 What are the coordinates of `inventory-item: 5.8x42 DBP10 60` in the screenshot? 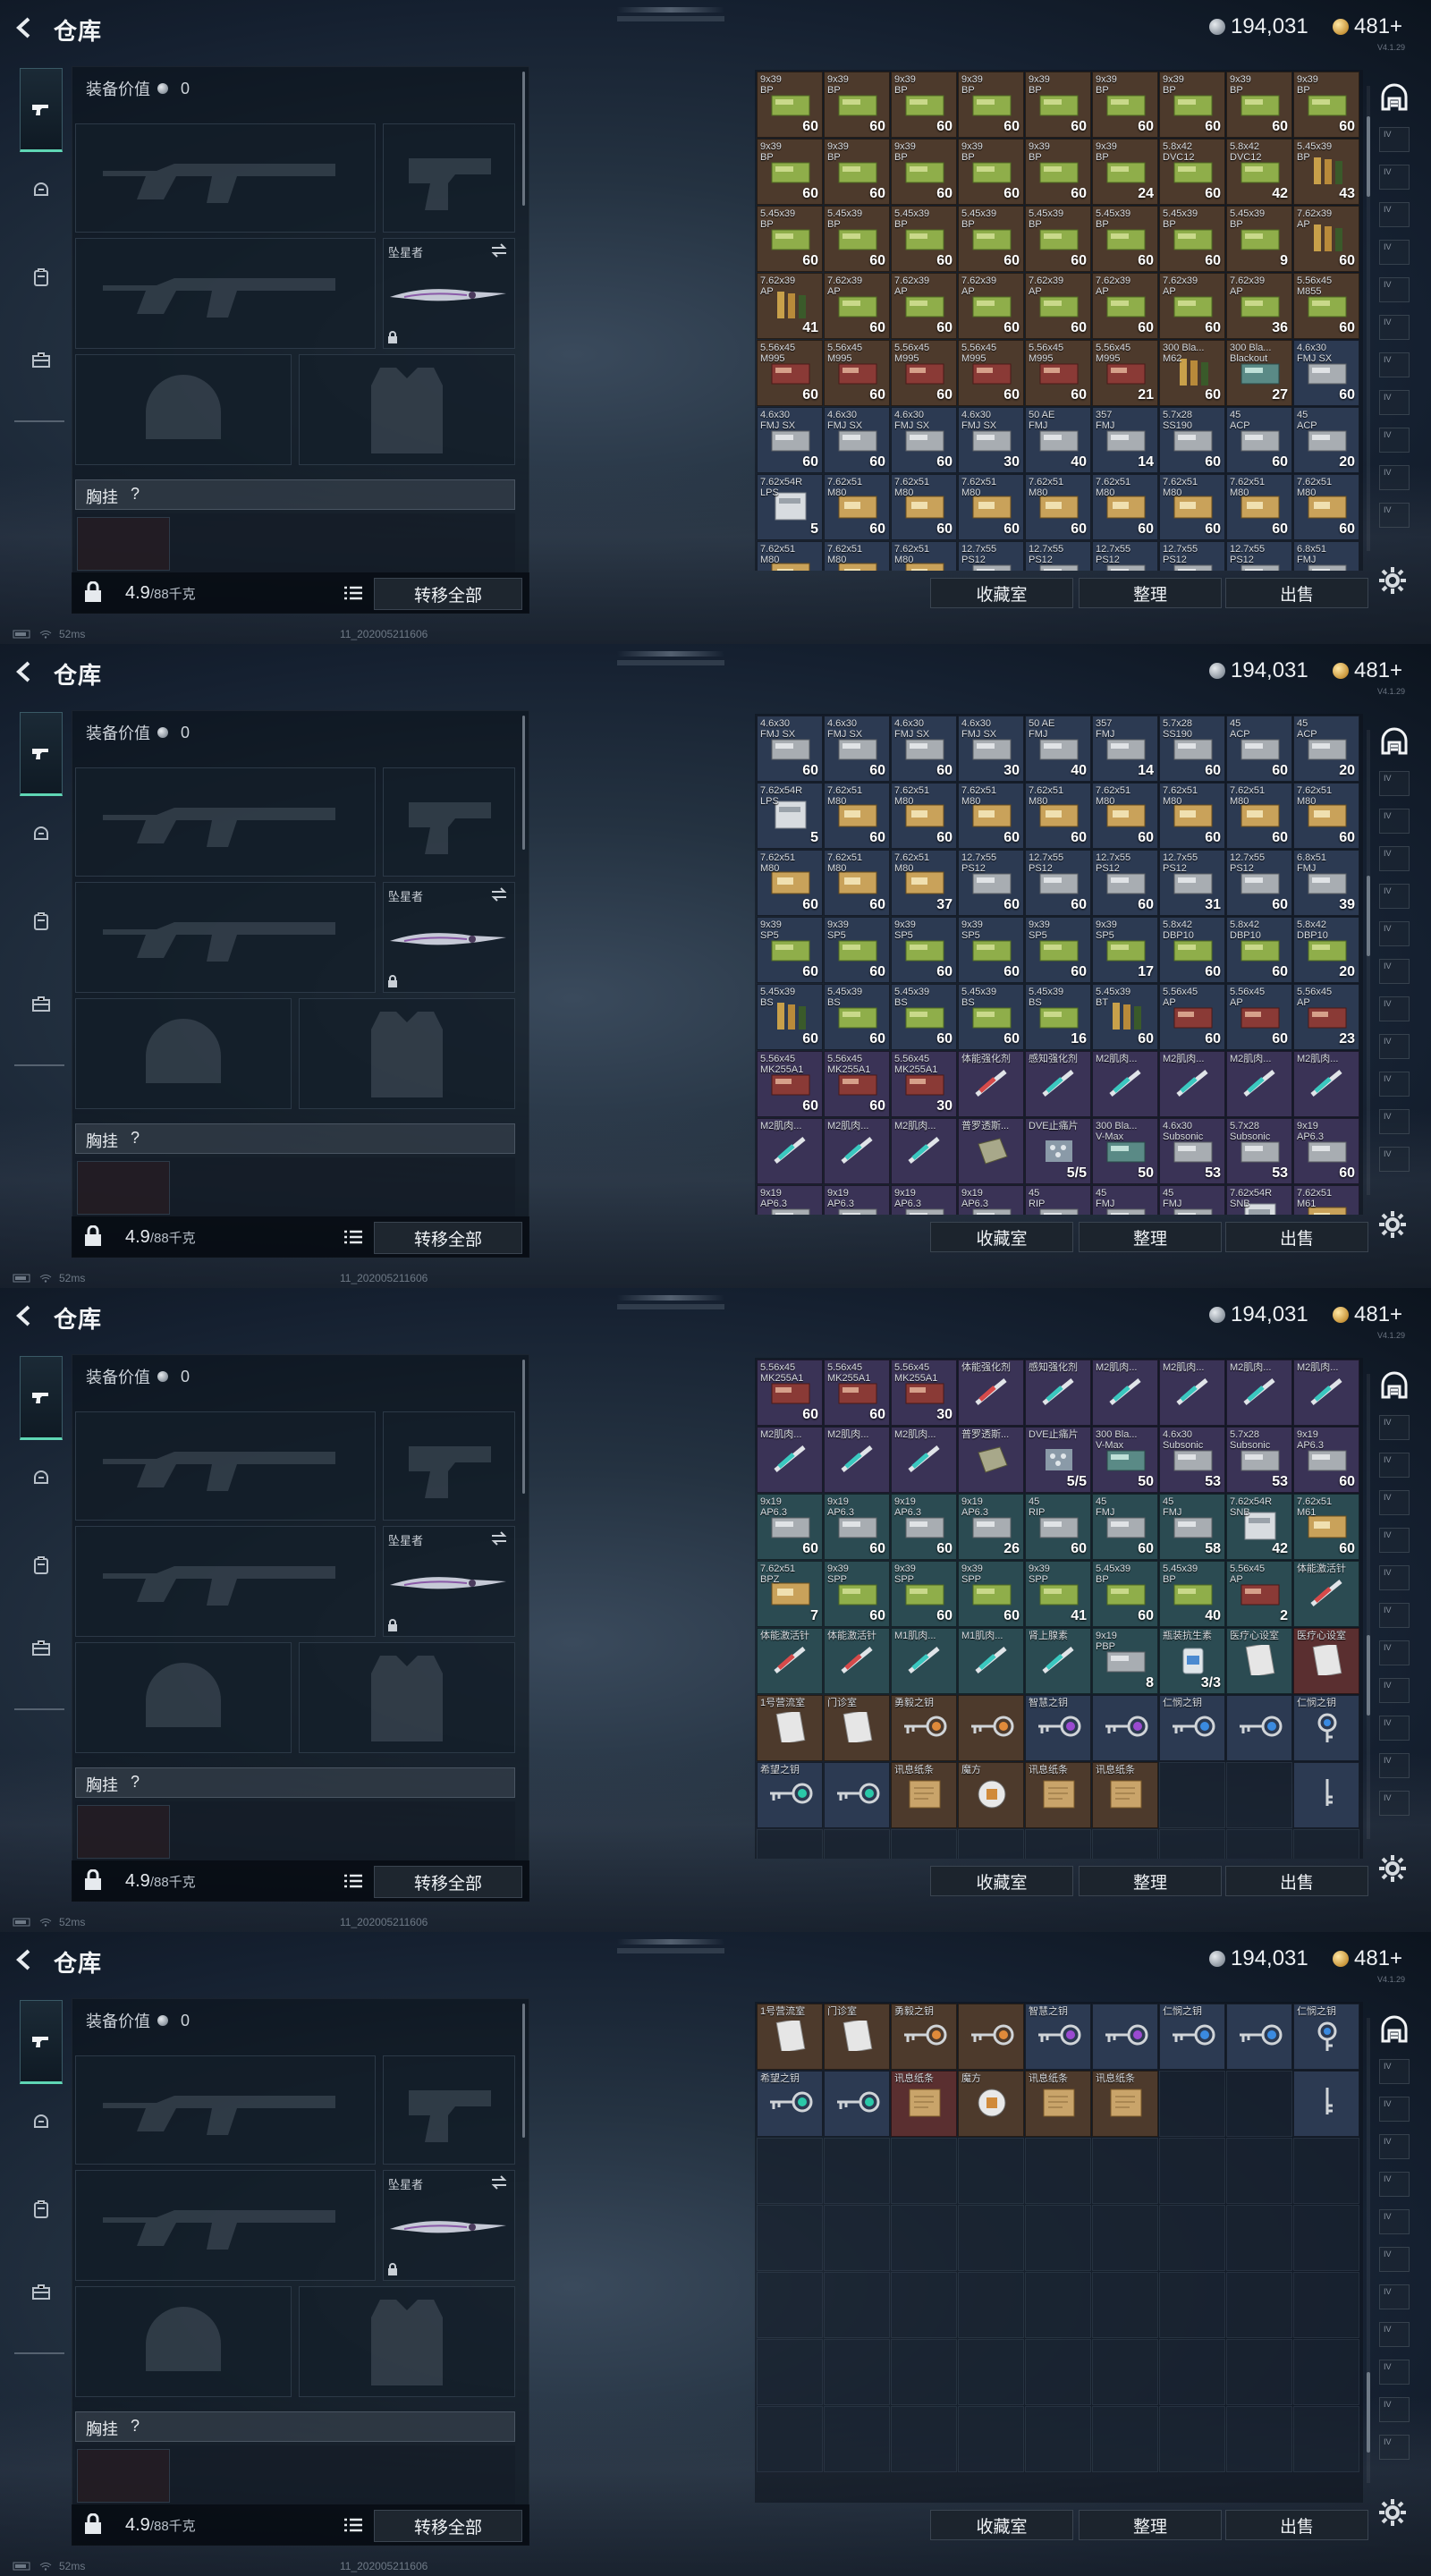 It's located at (1259, 950).